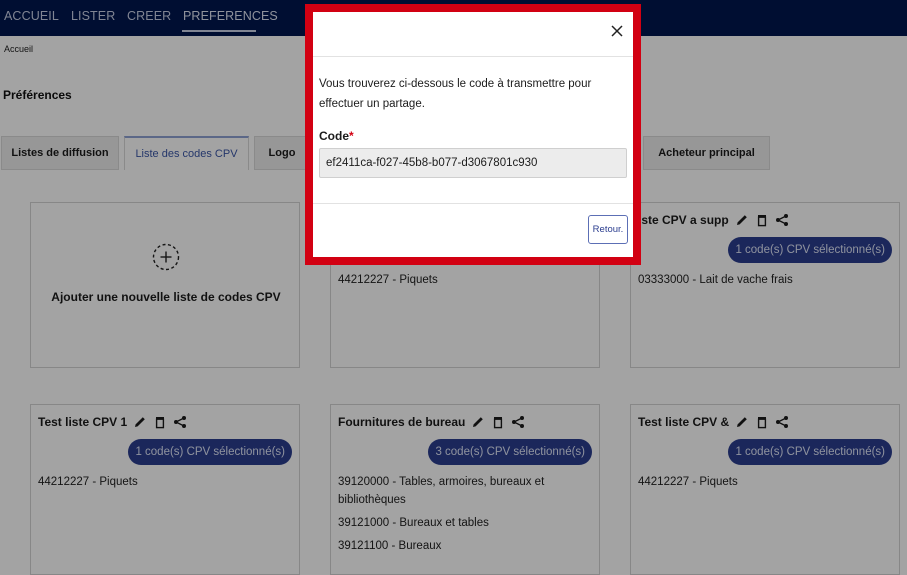 This screenshot has width=907, height=575. Describe the element at coordinates (608, 229) in the screenshot. I see `back-button: Retour.` at that location.